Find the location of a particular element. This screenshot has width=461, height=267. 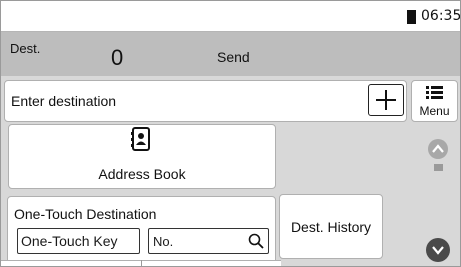

destination-input-placeholder: Enter destination is located at coordinates (64, 101).